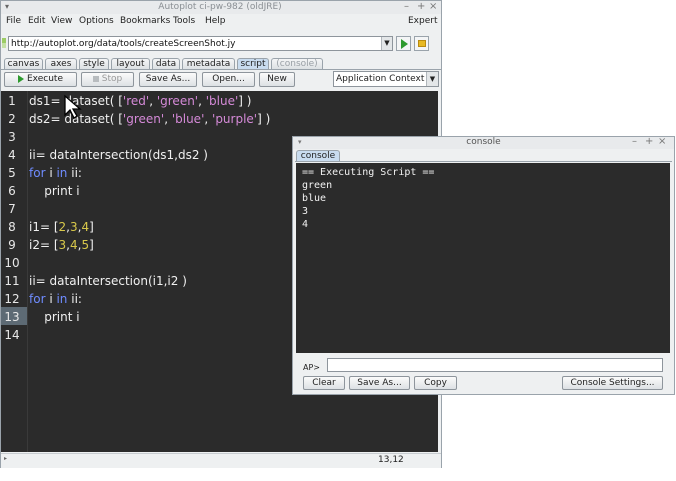 The width and height of the screenshot is (676, 481). What do you see at coordinates (61, 227) in the screenshot?
I see `code-line: i1= [2,3,4]` at bounding box center [61, 227].